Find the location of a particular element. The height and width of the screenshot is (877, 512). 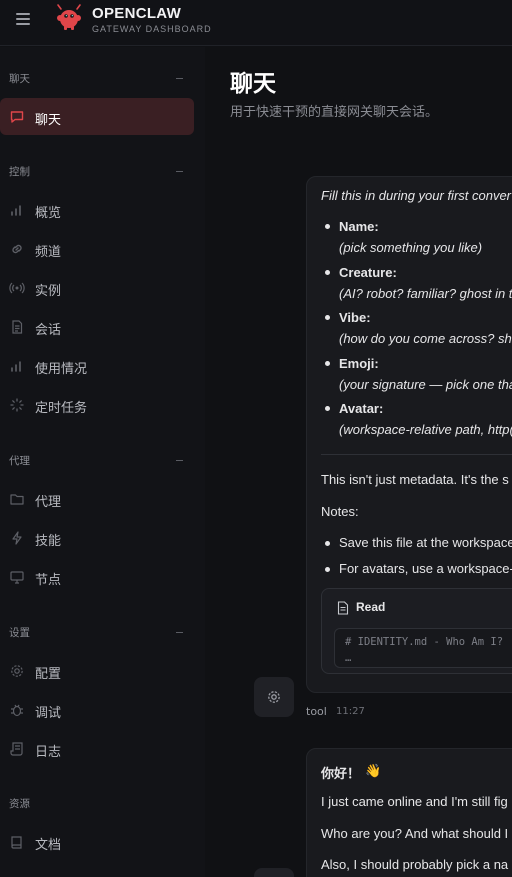

section-label-agents: 代理 is located at coordinates (19, 461).